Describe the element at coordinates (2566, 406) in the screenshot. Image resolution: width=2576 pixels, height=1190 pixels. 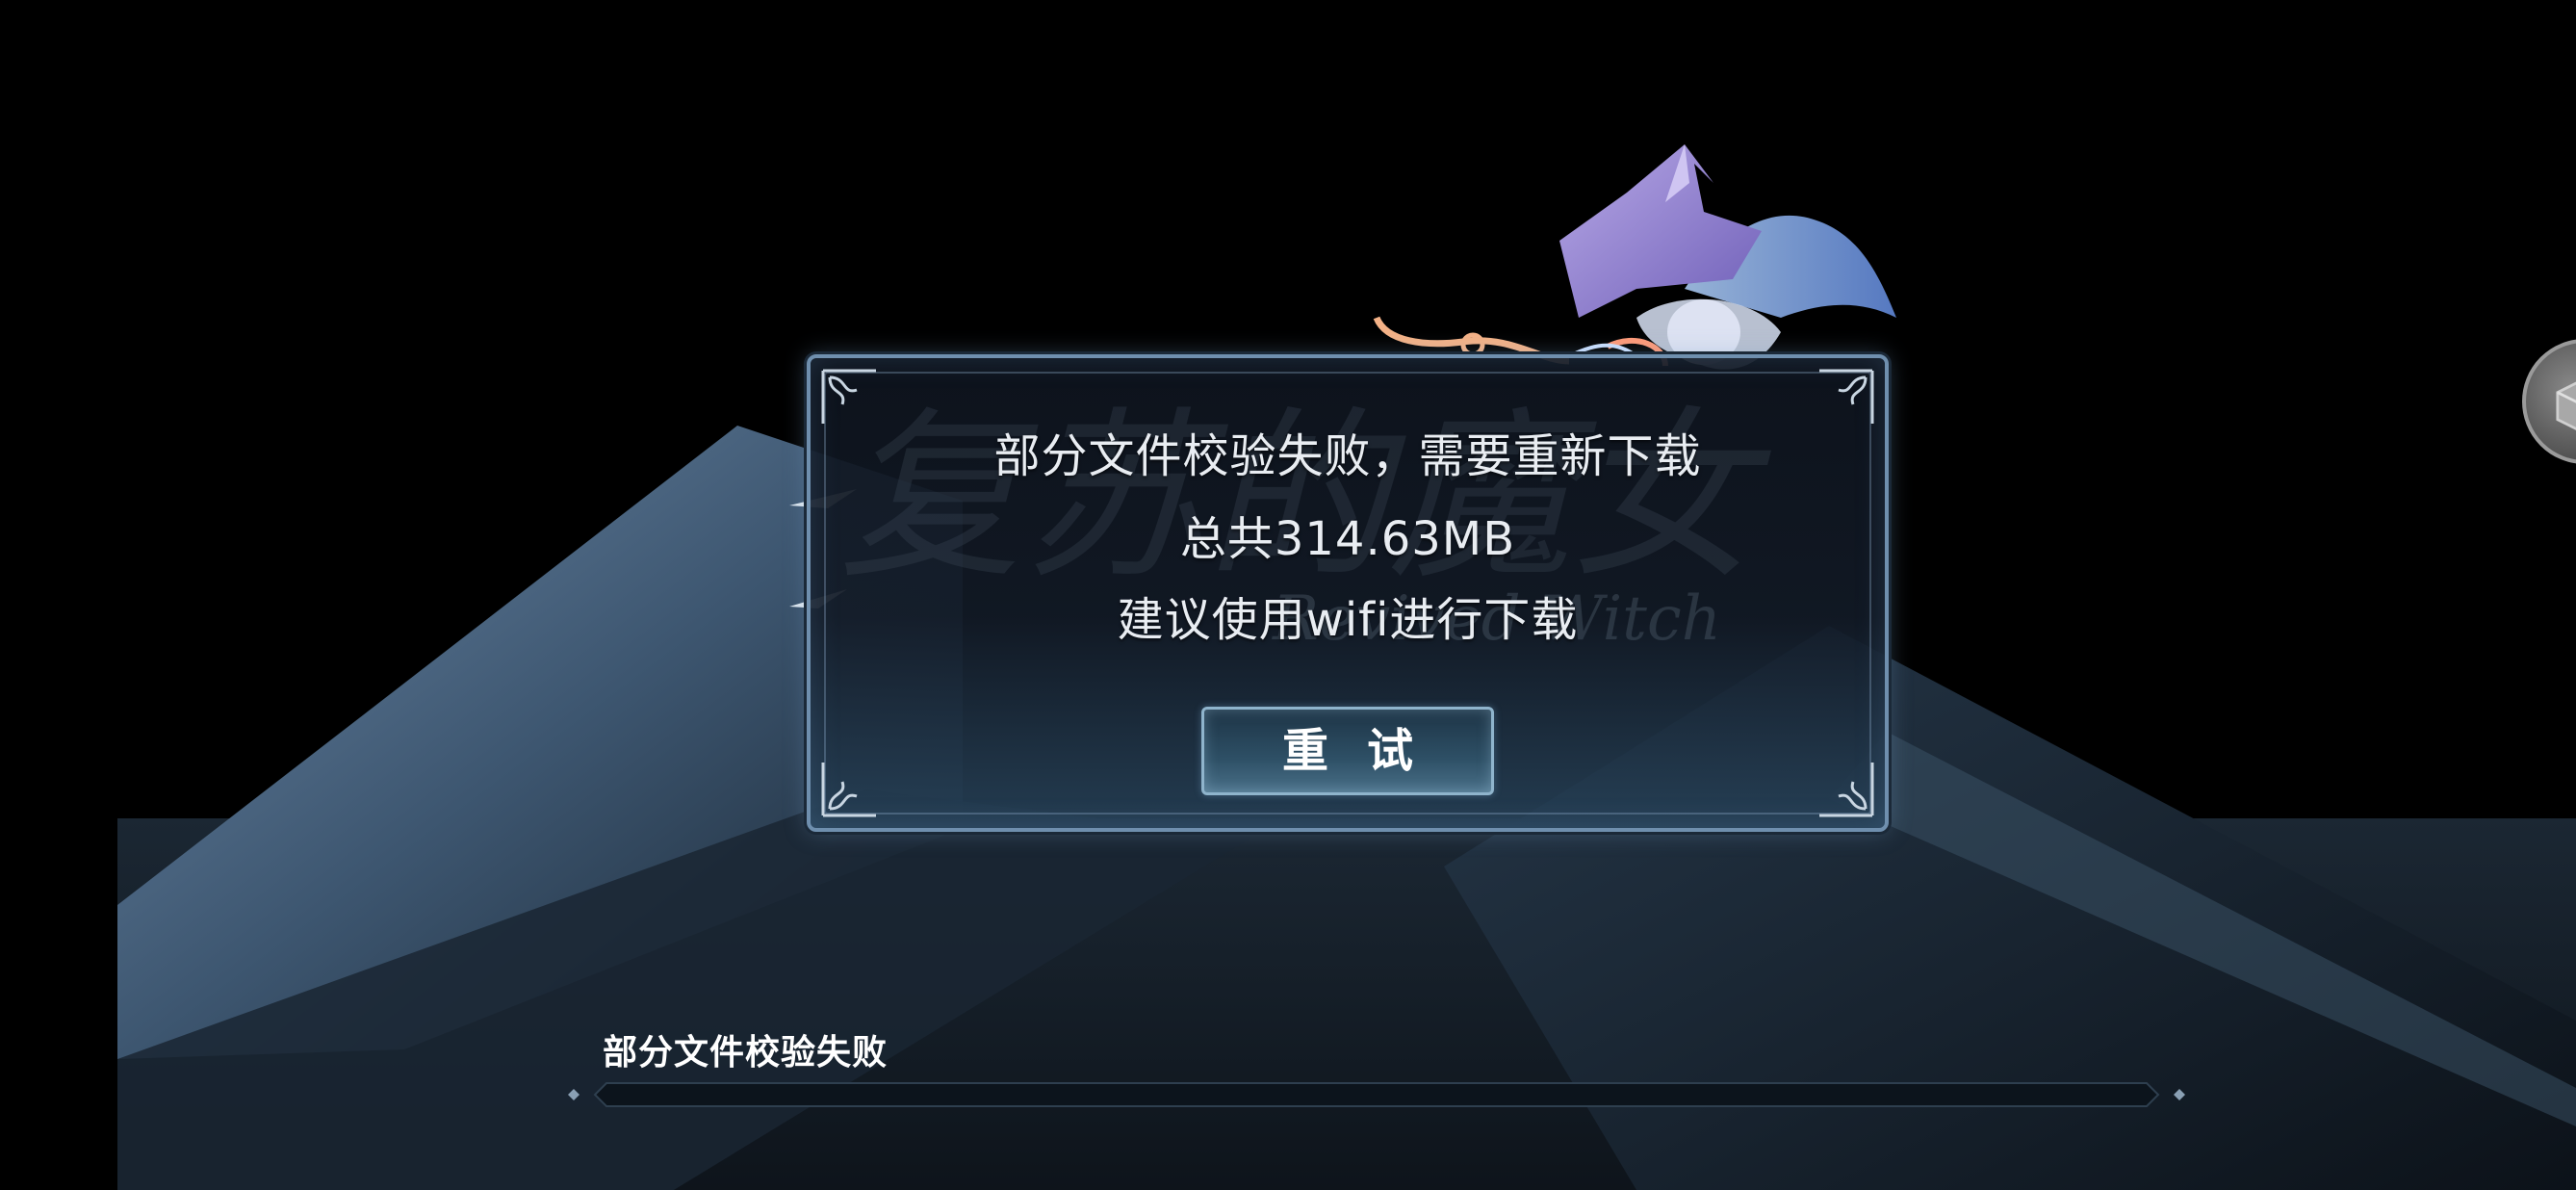
I see `cube-icon` at that location.